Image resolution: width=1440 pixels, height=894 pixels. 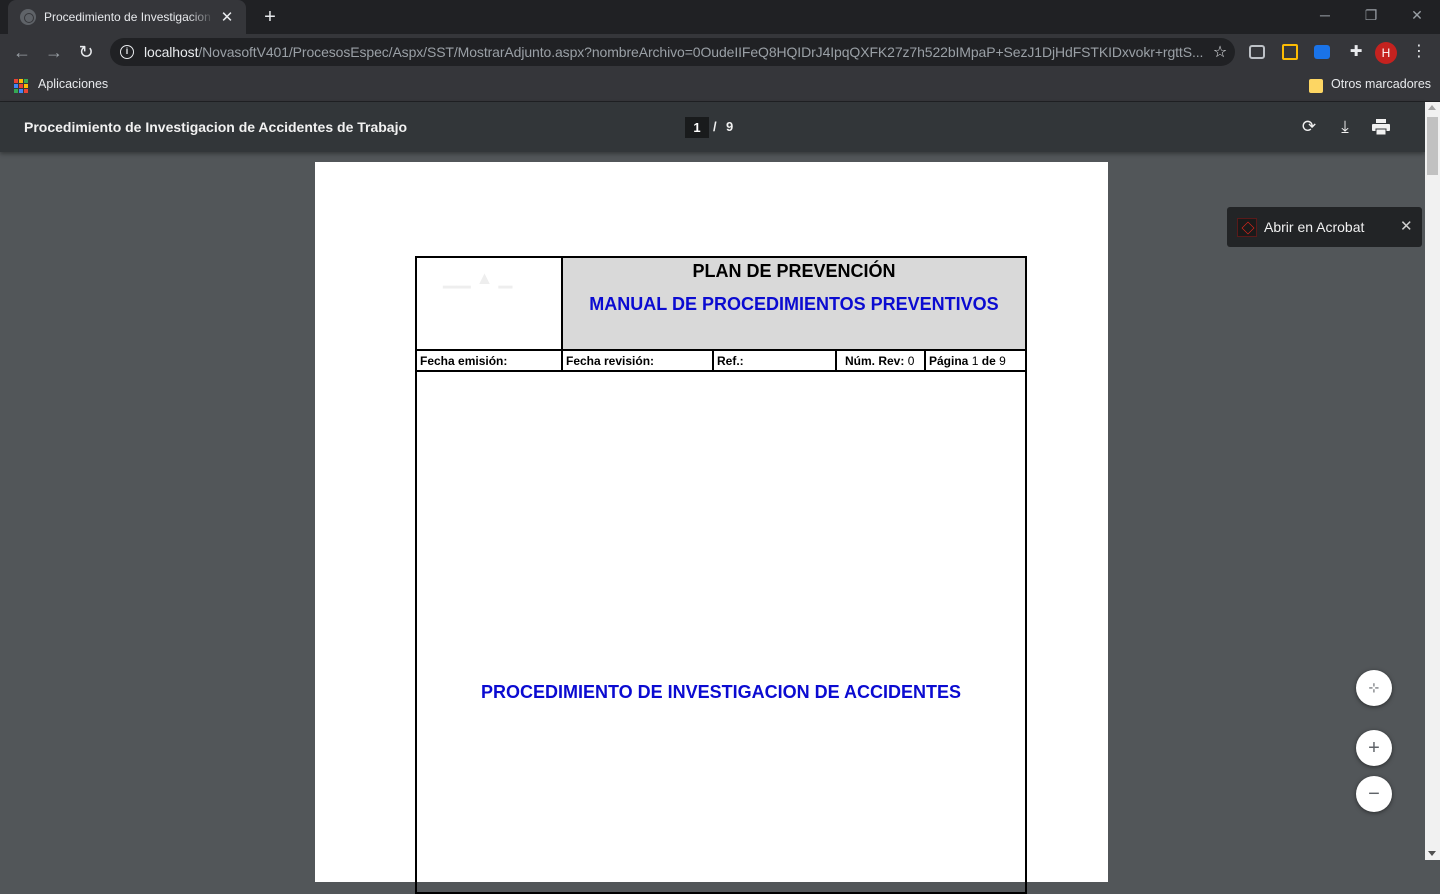 What do you see at coordinates (1290, 52) in the screenshot?
I see `extension-folder-icon` at bounding box center [1290, 52].